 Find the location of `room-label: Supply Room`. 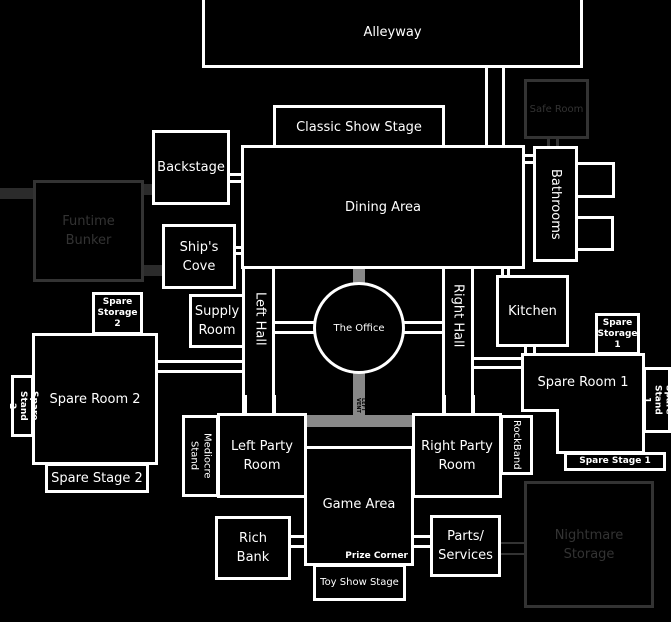

room-label: Supply Room is located at coordinates (217, 321).